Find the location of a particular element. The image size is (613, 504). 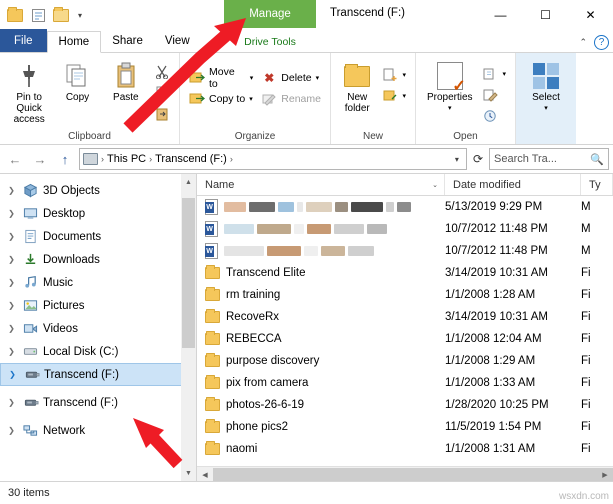

table-row: purpose discovery 1/1/2008 1:29 AM Fi is located at coordinates (405, 361).